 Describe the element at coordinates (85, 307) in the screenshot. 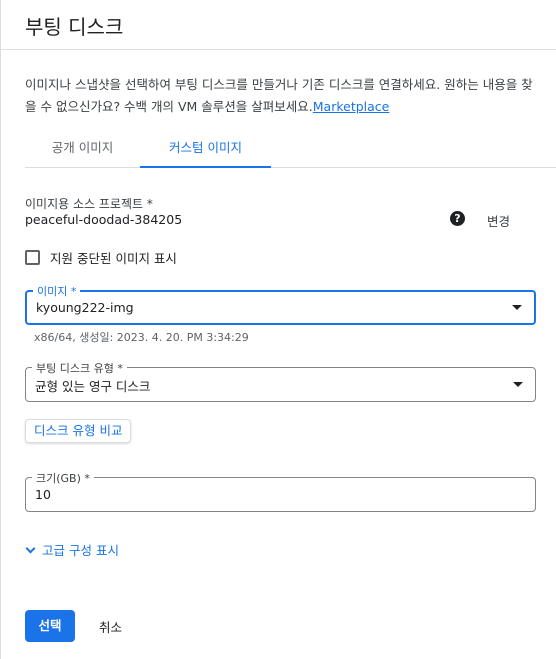

I see `image-select-value: kyoung222-img` at that location.